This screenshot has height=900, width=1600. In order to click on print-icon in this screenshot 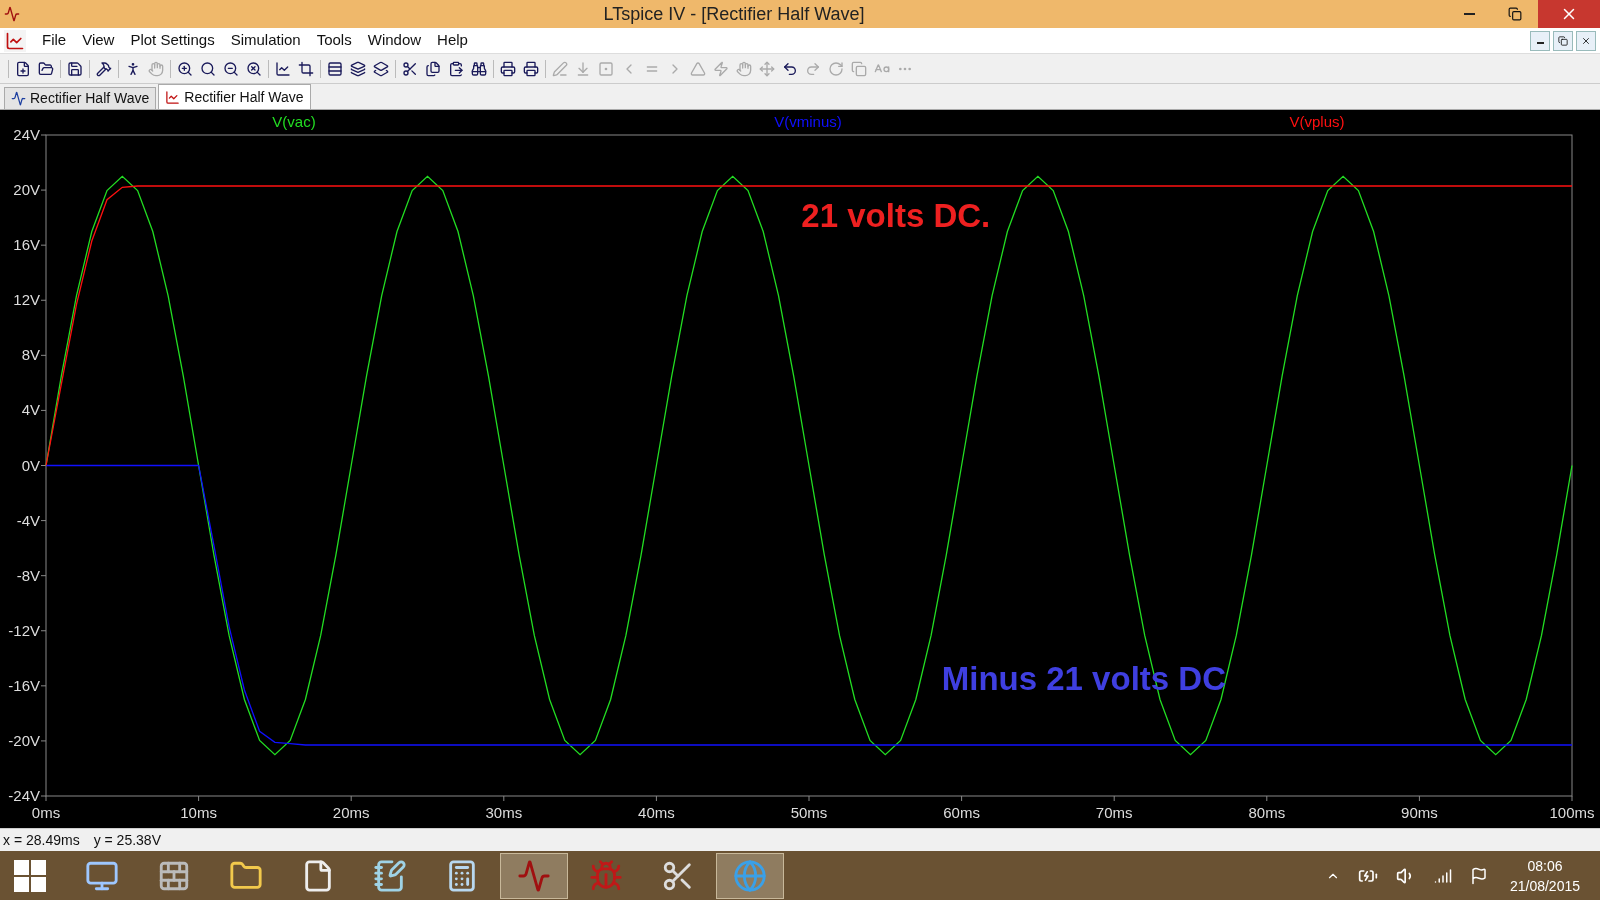, I will do `click(531, 68)`.